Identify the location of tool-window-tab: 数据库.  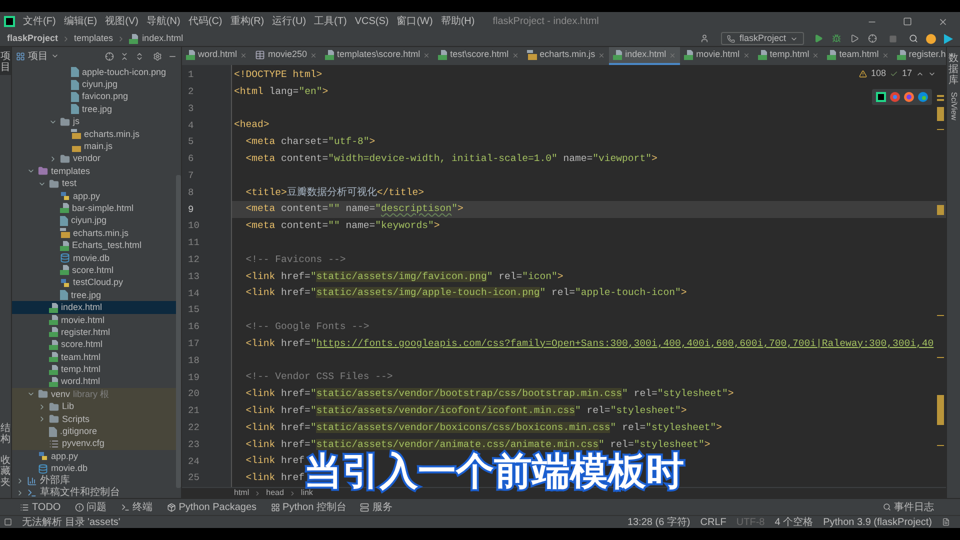
(953, 69).